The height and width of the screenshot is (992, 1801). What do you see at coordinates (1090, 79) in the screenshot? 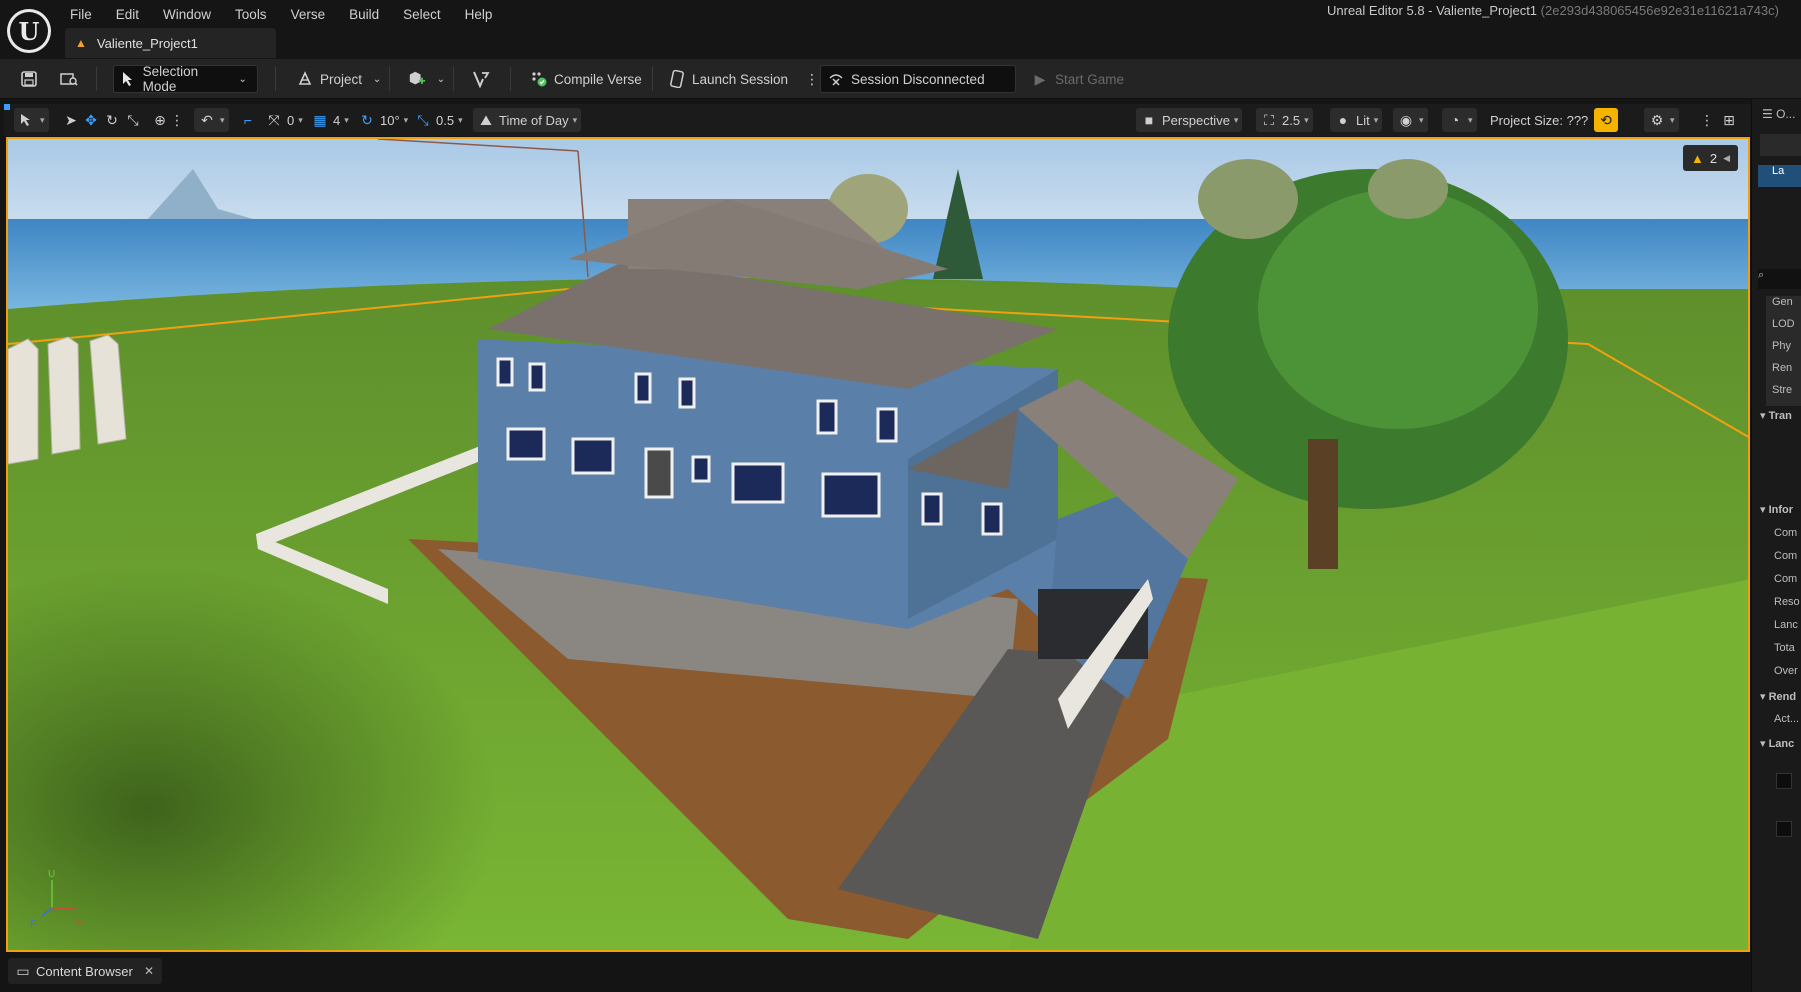
I see `start-game-label: Start Game` at bounding box center [1090, 79].